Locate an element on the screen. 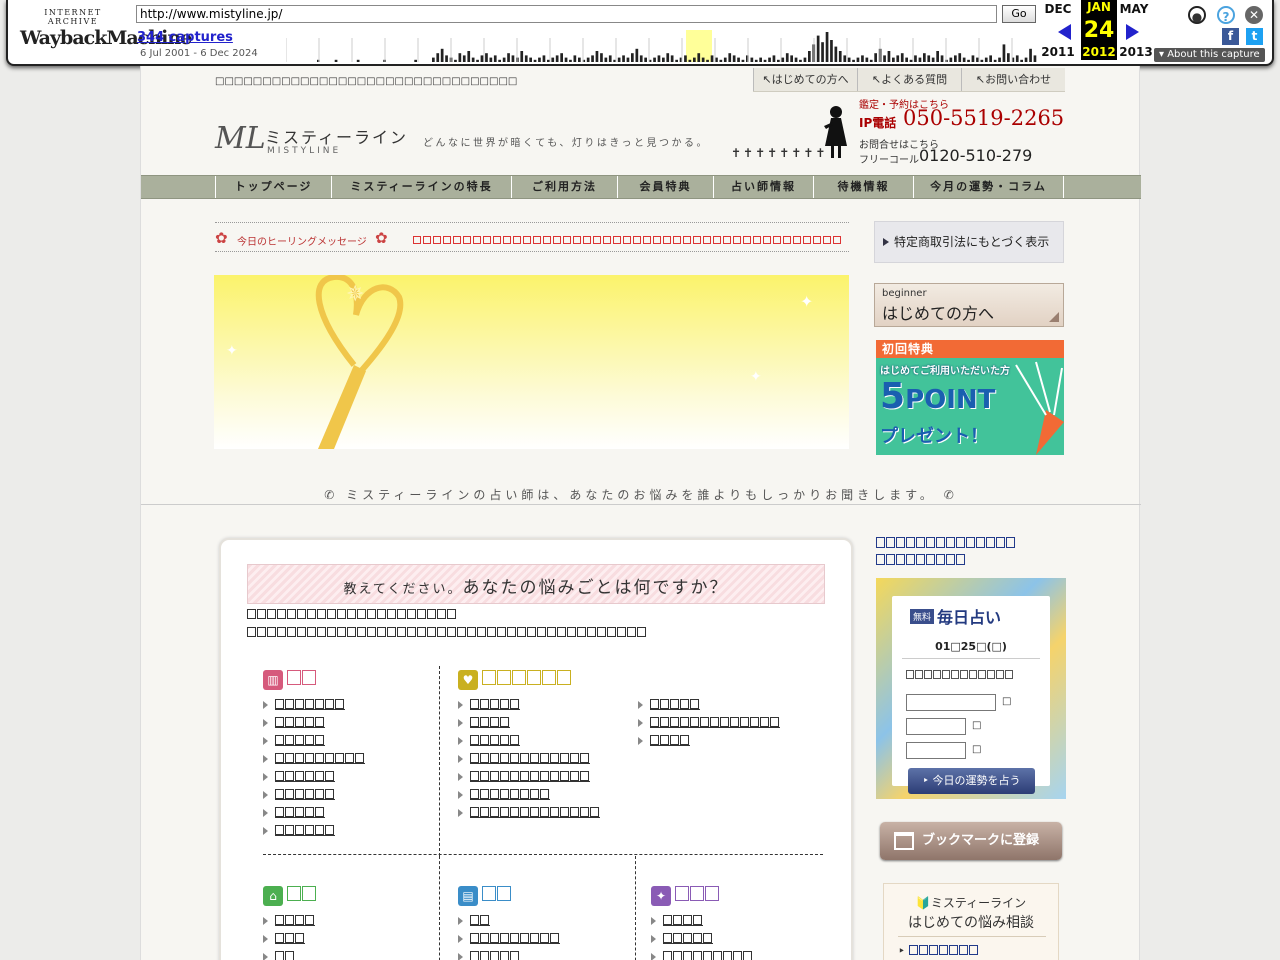 The width and height of the screenshot is (1280, 960). free-call-number: 0120-510-279 is located at coordinates (975, 155).